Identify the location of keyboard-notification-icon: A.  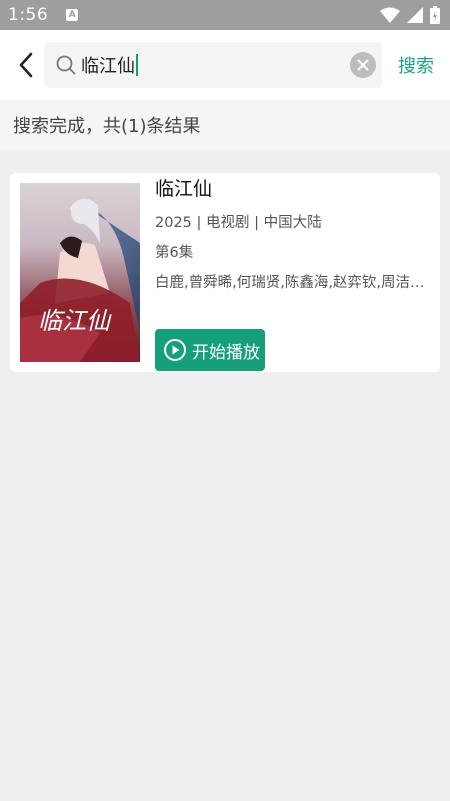
(72, 15).